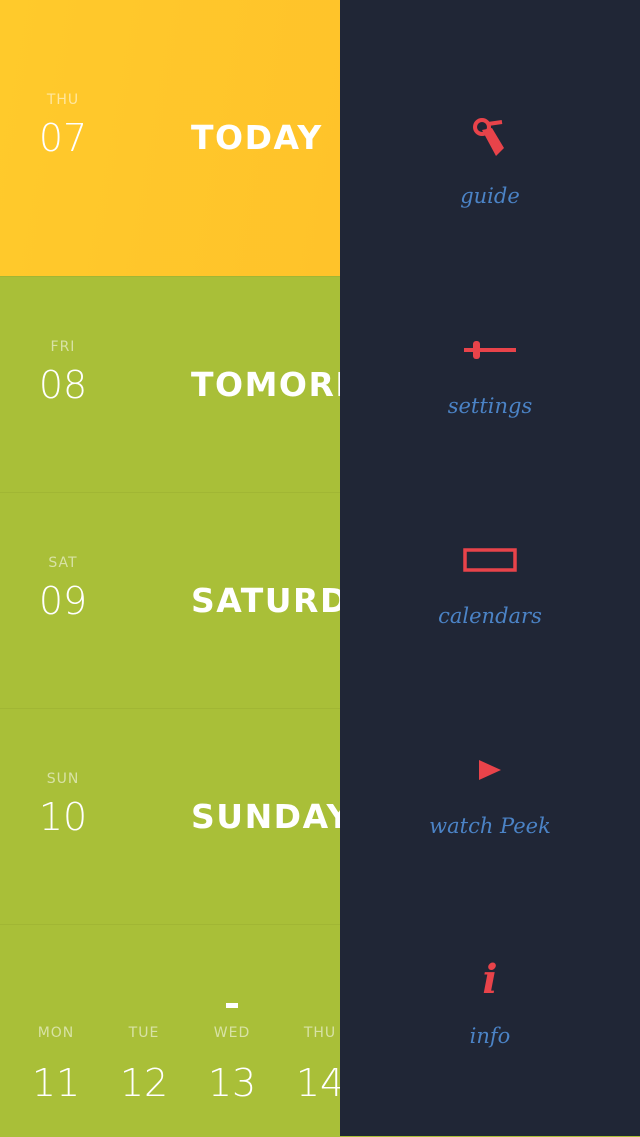 This screenshot has width=640, height=1137. Describe the element at coordinates (63, 779) in the screenshot. I see `day-abbr: SUN` at that location.